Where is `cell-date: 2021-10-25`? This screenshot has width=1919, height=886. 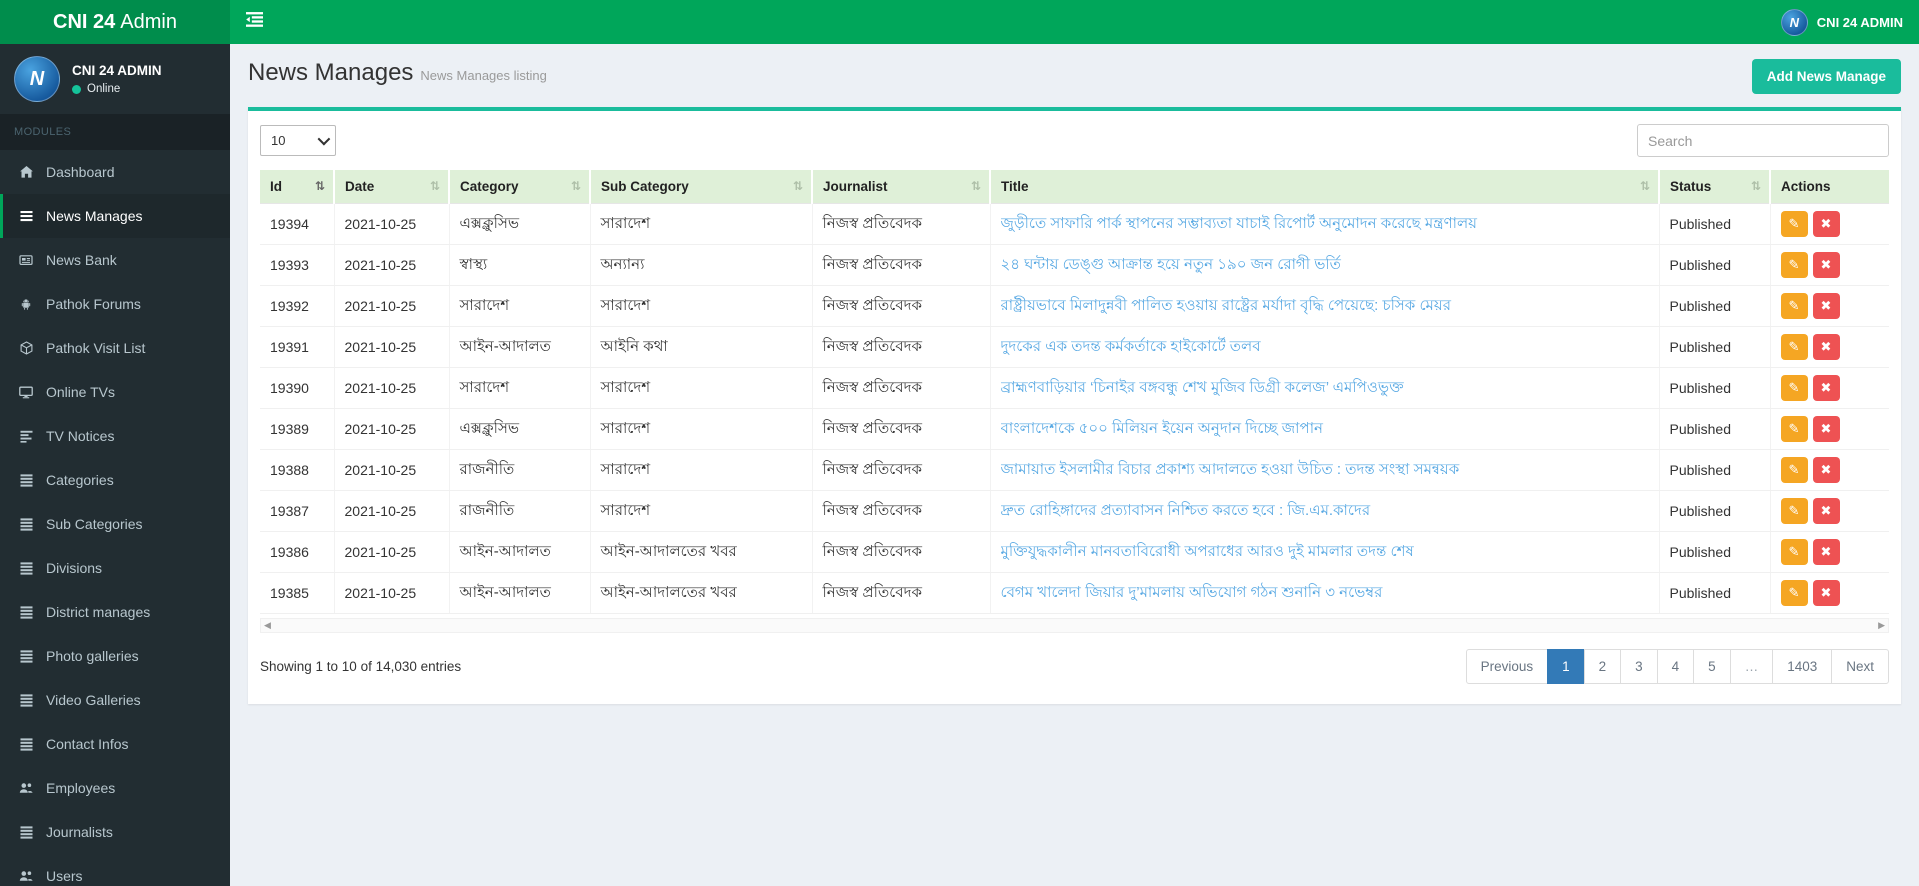
cell-date: 2021-10-25 is located at coordinates (392, 306).